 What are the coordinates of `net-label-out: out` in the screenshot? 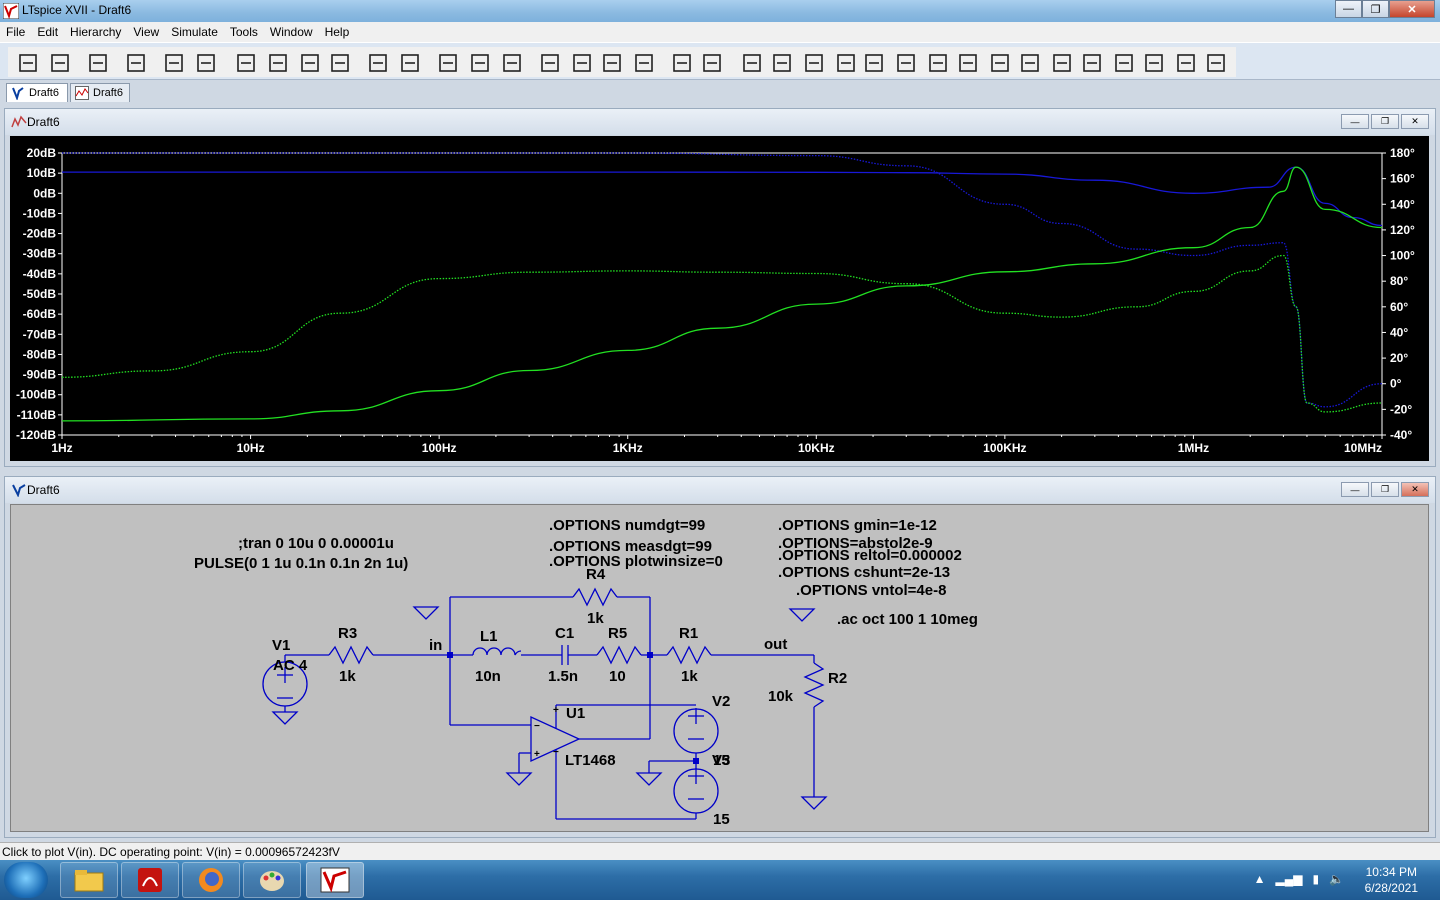 It's located at (775, 644).